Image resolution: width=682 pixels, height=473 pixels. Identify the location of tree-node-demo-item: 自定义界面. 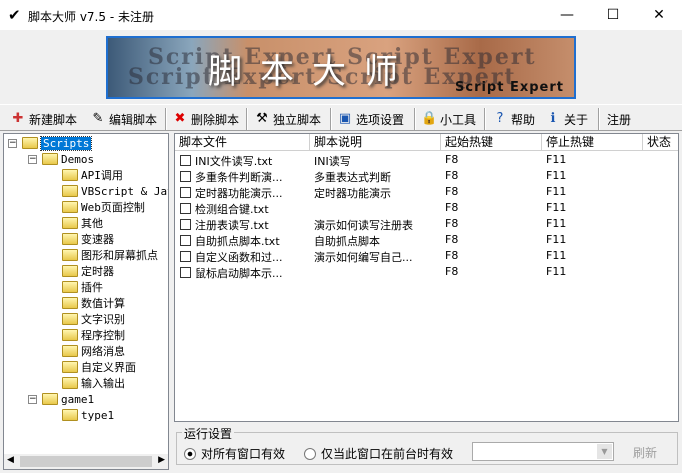
(99, 367).